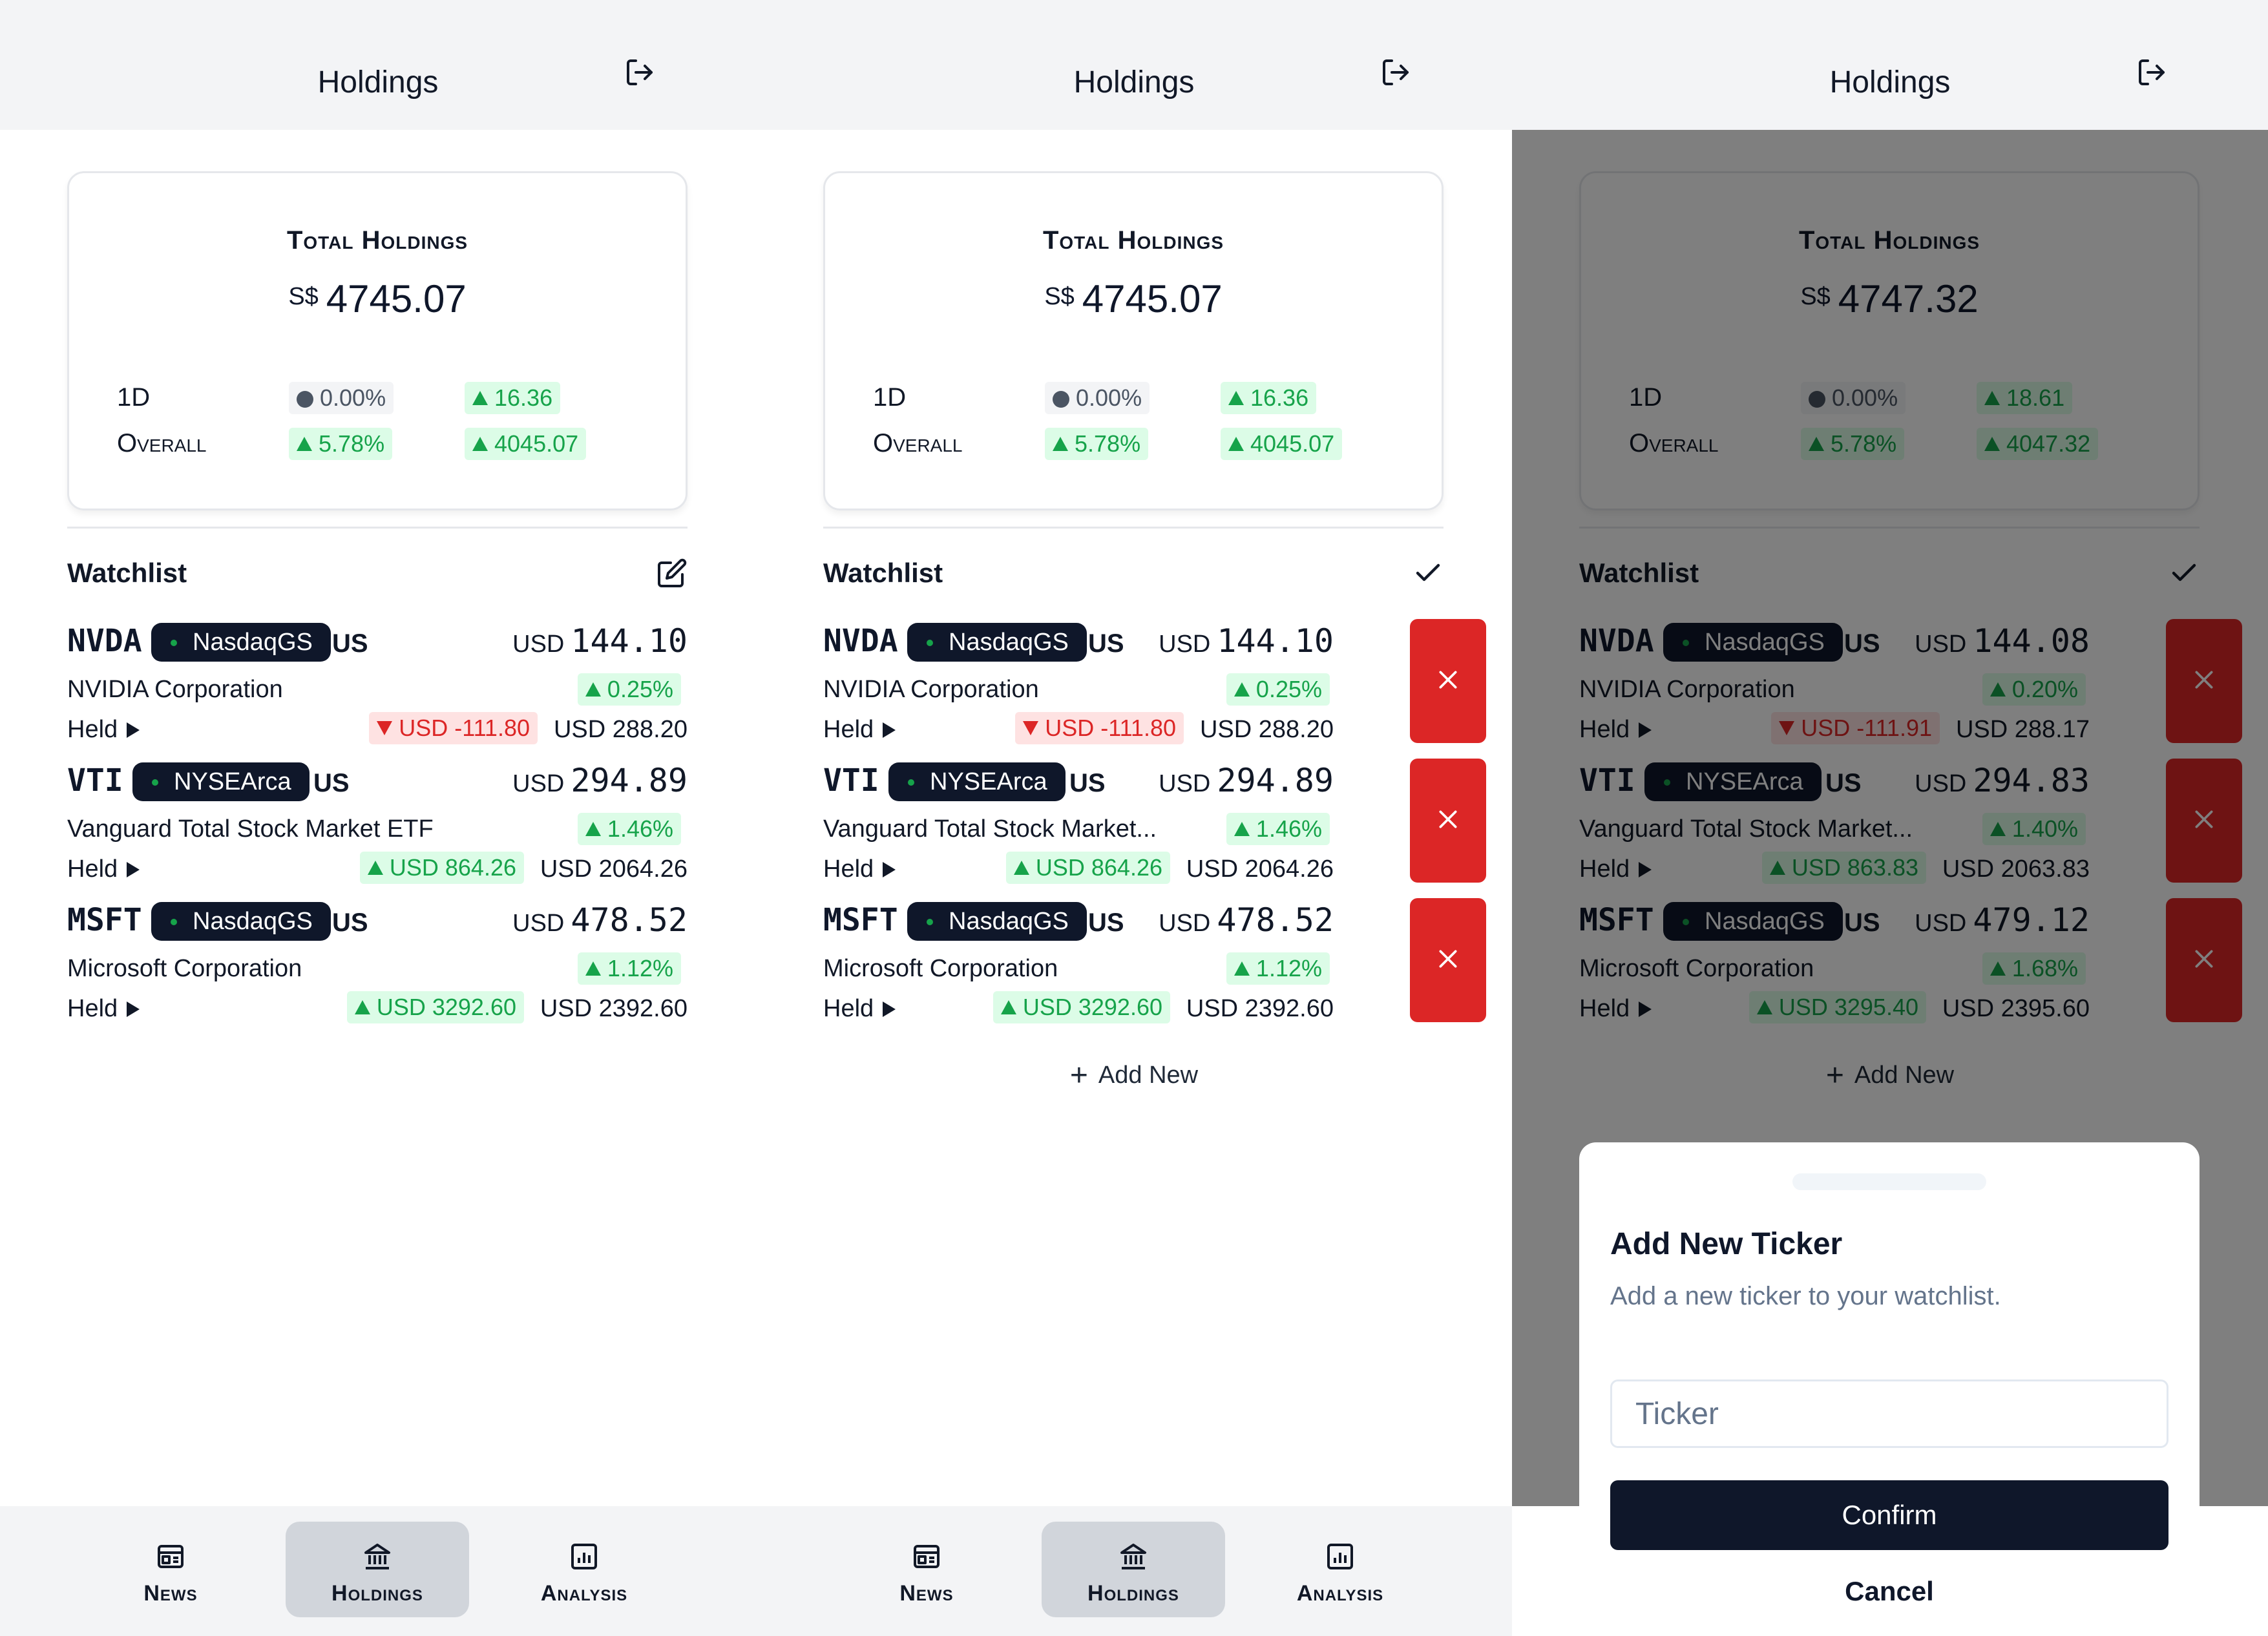  Describe the element at coordinates (989, 781) in the screenshot. I see `exchange-name: NYSEArca` at that location.